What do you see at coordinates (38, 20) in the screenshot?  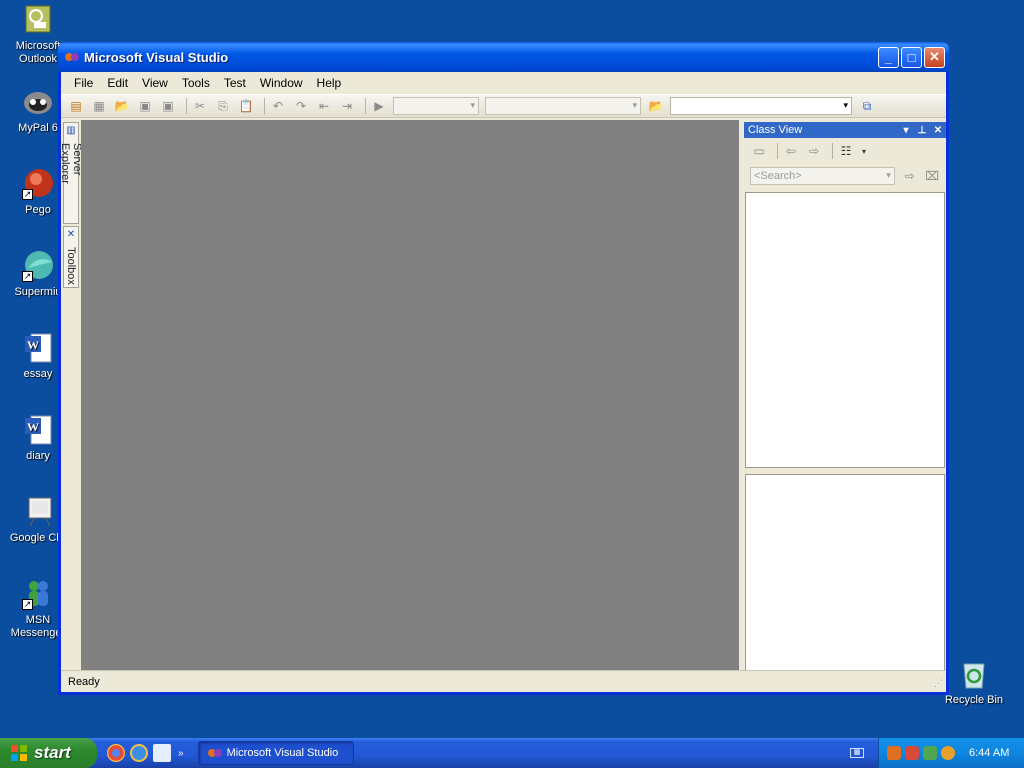 I see `outlook-icon` at bounding box center [38, 20].